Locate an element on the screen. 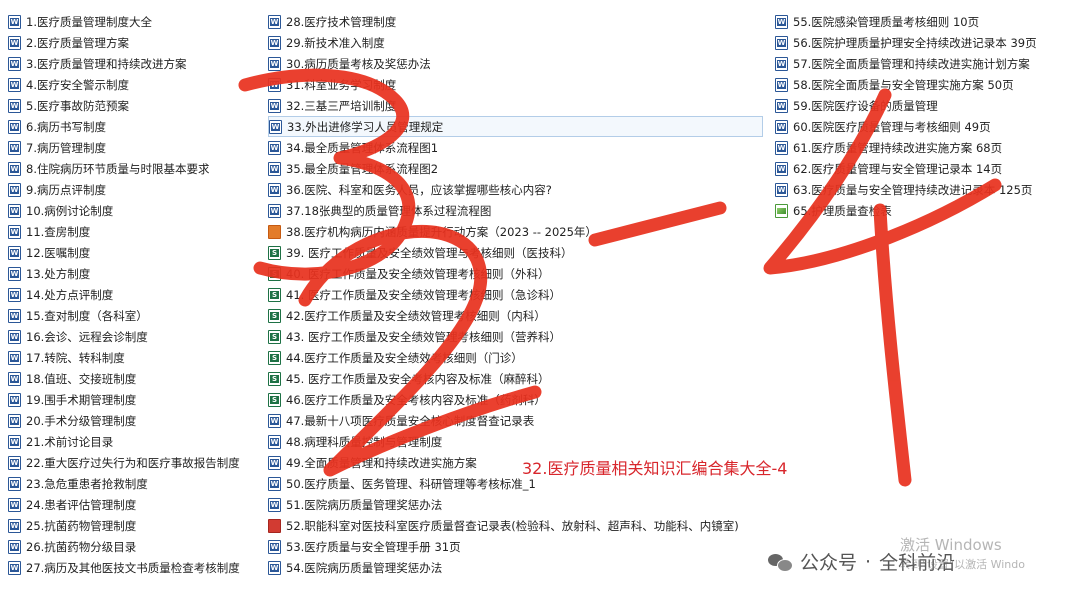  file-item: 40. 医疗工作质量及安全绩效管理考核细则（外科） is located at coordinates (515, 273).